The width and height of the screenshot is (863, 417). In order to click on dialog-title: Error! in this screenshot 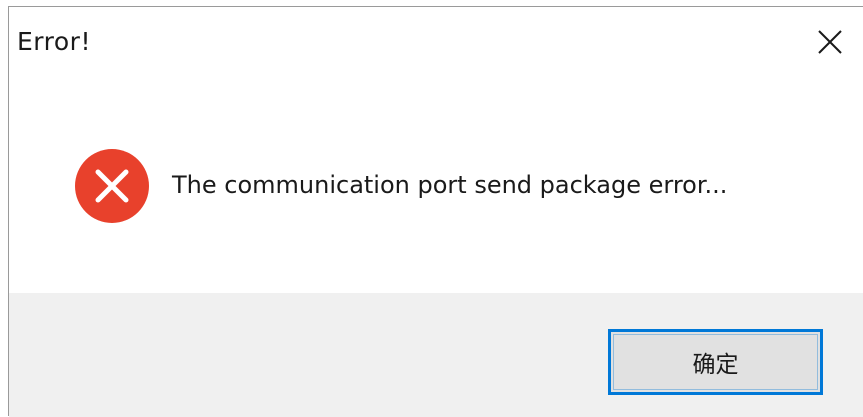, I will do `click(54, 41)`.